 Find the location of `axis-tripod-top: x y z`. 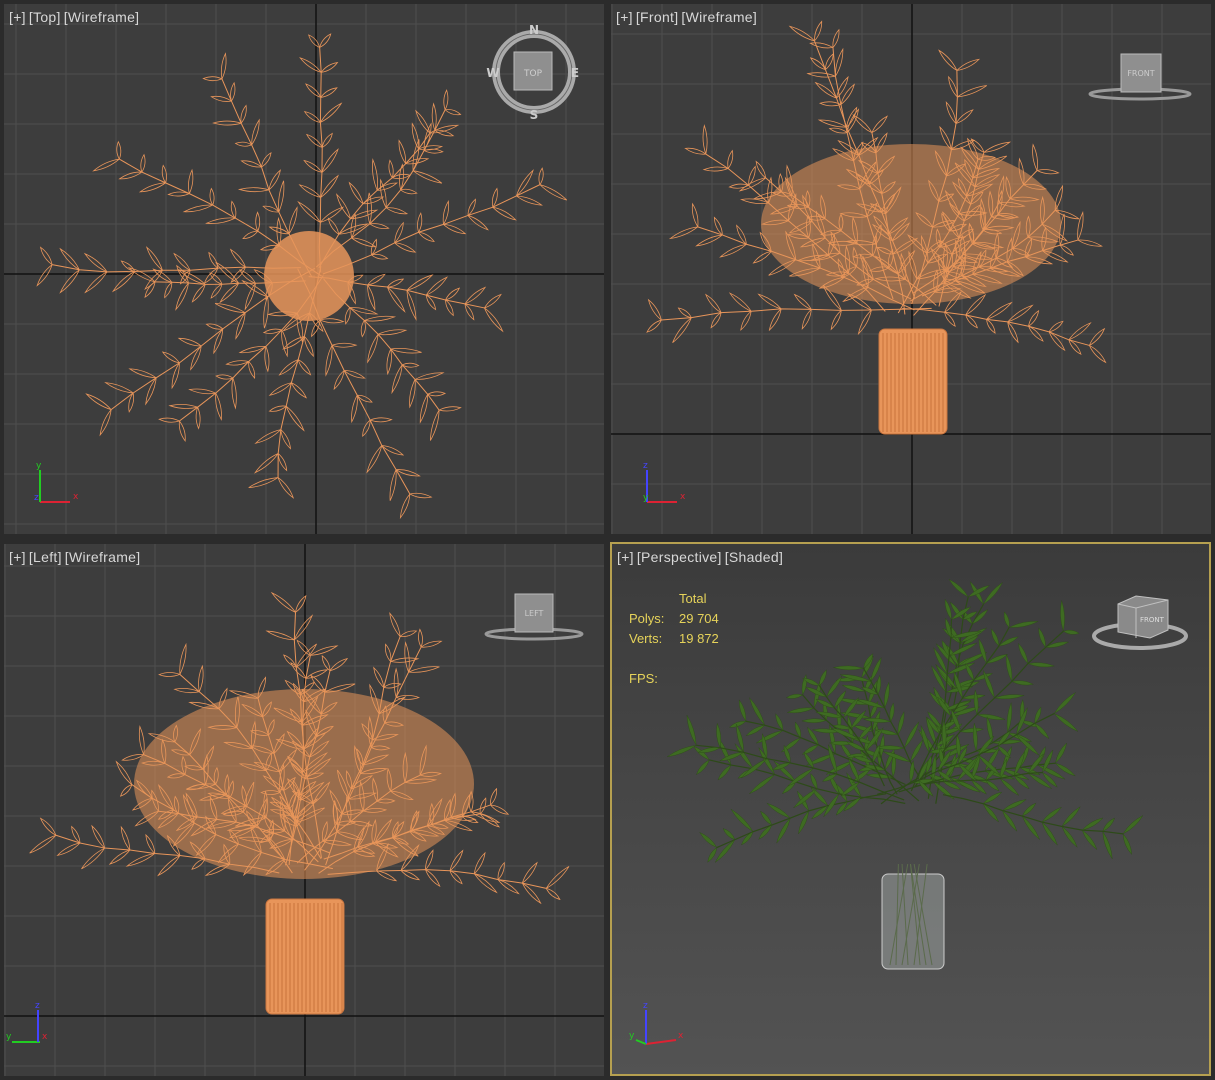

axis-tripod-top: x y z is located at coordinates (56, 482).